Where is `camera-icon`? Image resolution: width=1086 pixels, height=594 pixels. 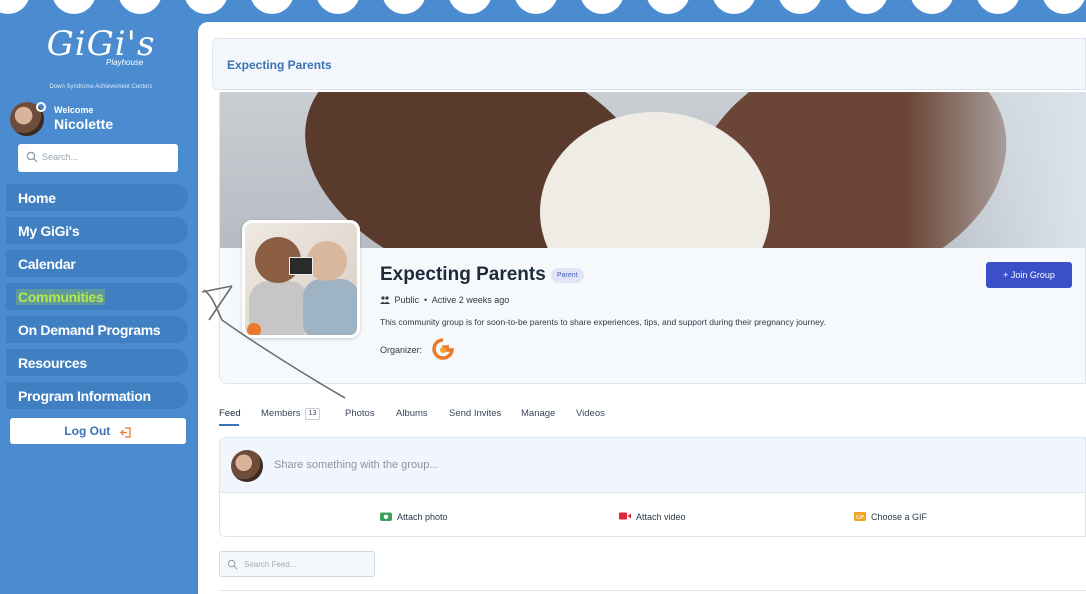
camera-icon is located at coordinates (386, 516).